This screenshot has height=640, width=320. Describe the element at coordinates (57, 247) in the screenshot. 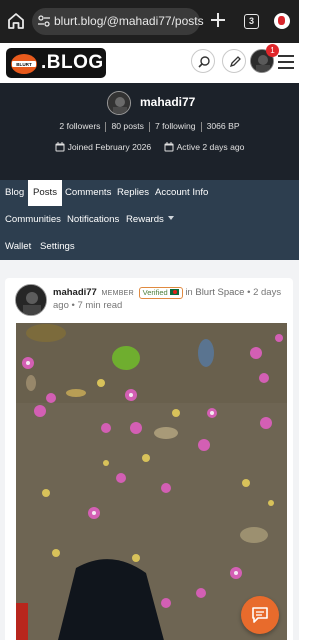

I see `tab-settings: Settings` at that location.